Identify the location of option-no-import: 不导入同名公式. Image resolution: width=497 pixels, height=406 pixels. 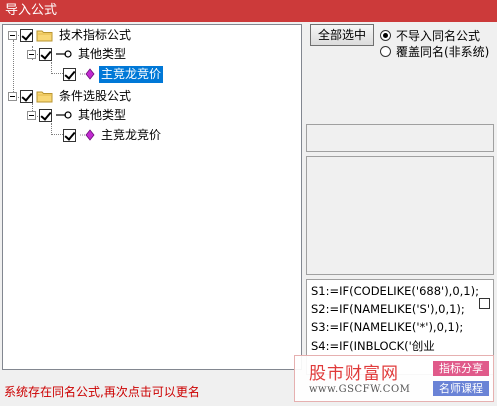
(430, 35).